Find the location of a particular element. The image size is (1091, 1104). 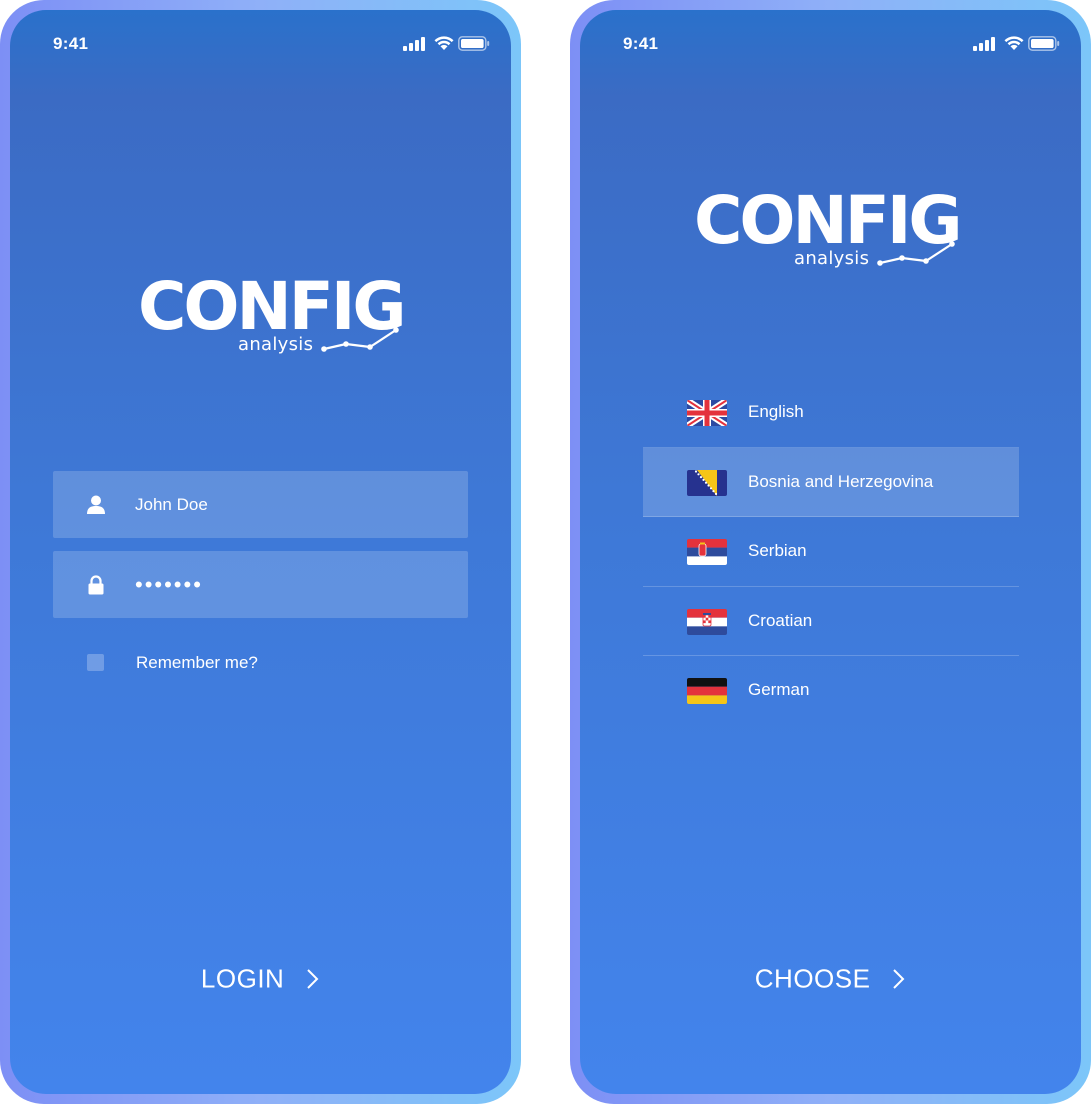

choose-button-label: CHOOSE is located at coordinates (812, 978).